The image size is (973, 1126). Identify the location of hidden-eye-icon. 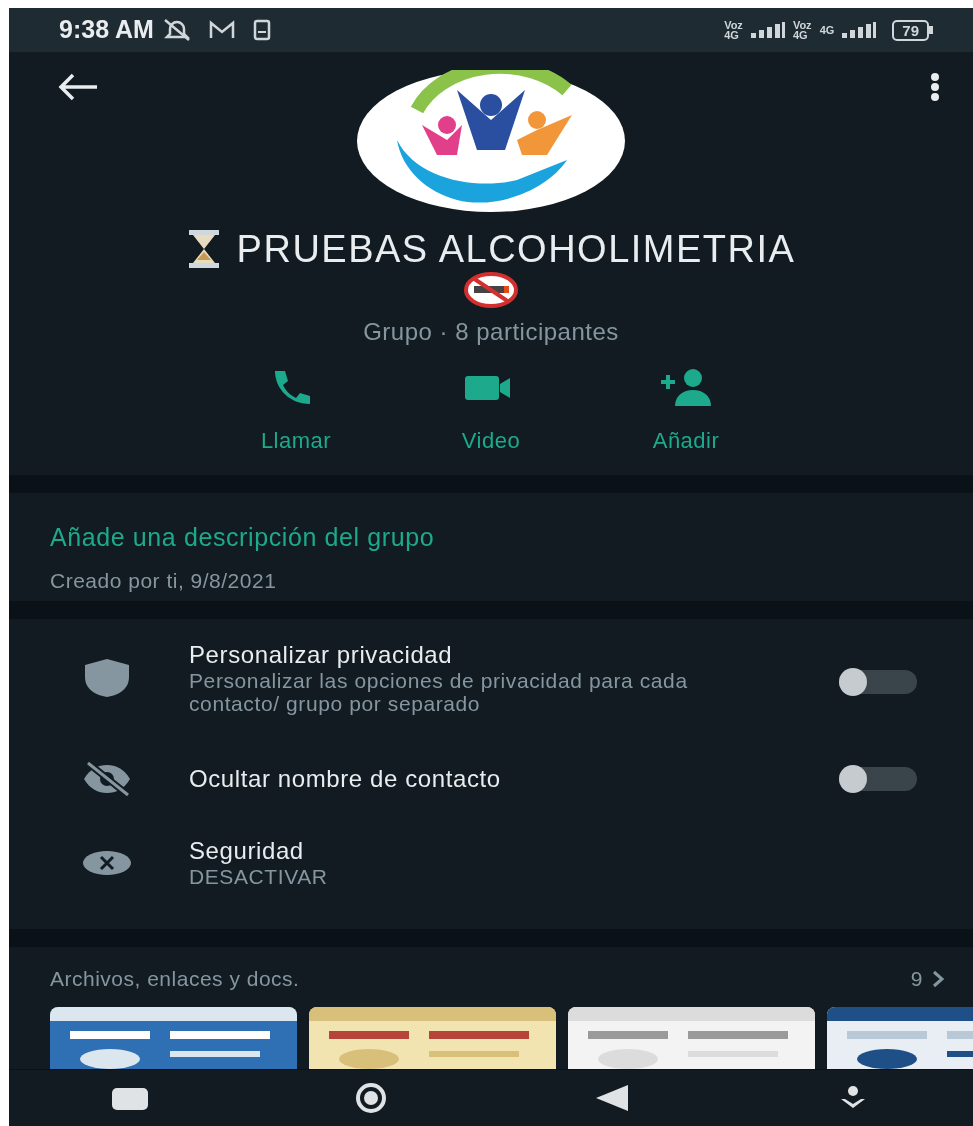
(107, 779).